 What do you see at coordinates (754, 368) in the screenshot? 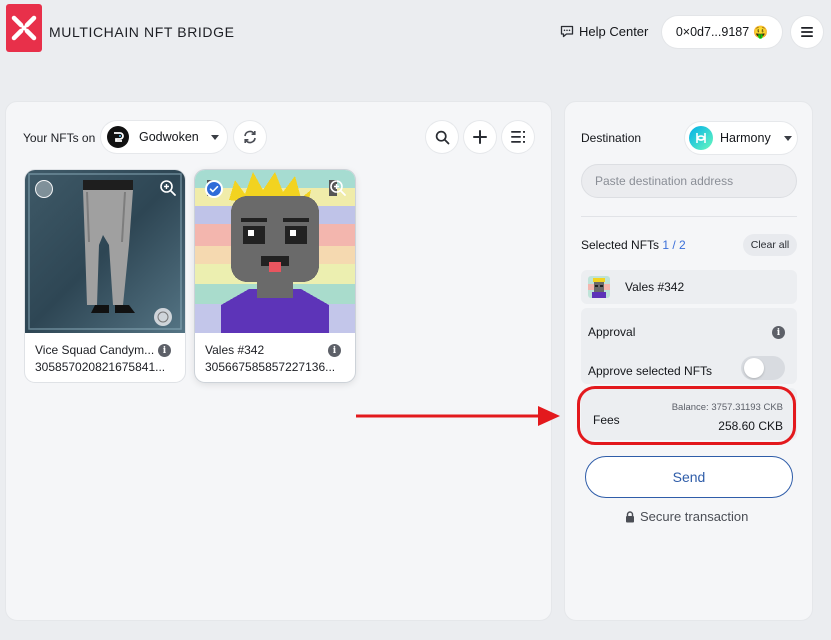
I see `toggle-knob` at bounding box center [754, 368].